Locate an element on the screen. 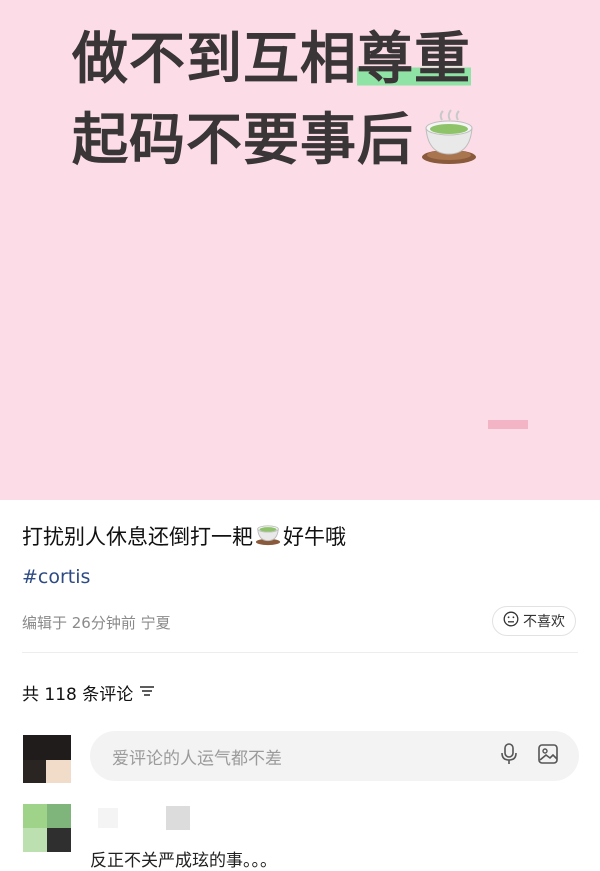  commenter-avatar is located at coordinates (47, 828).